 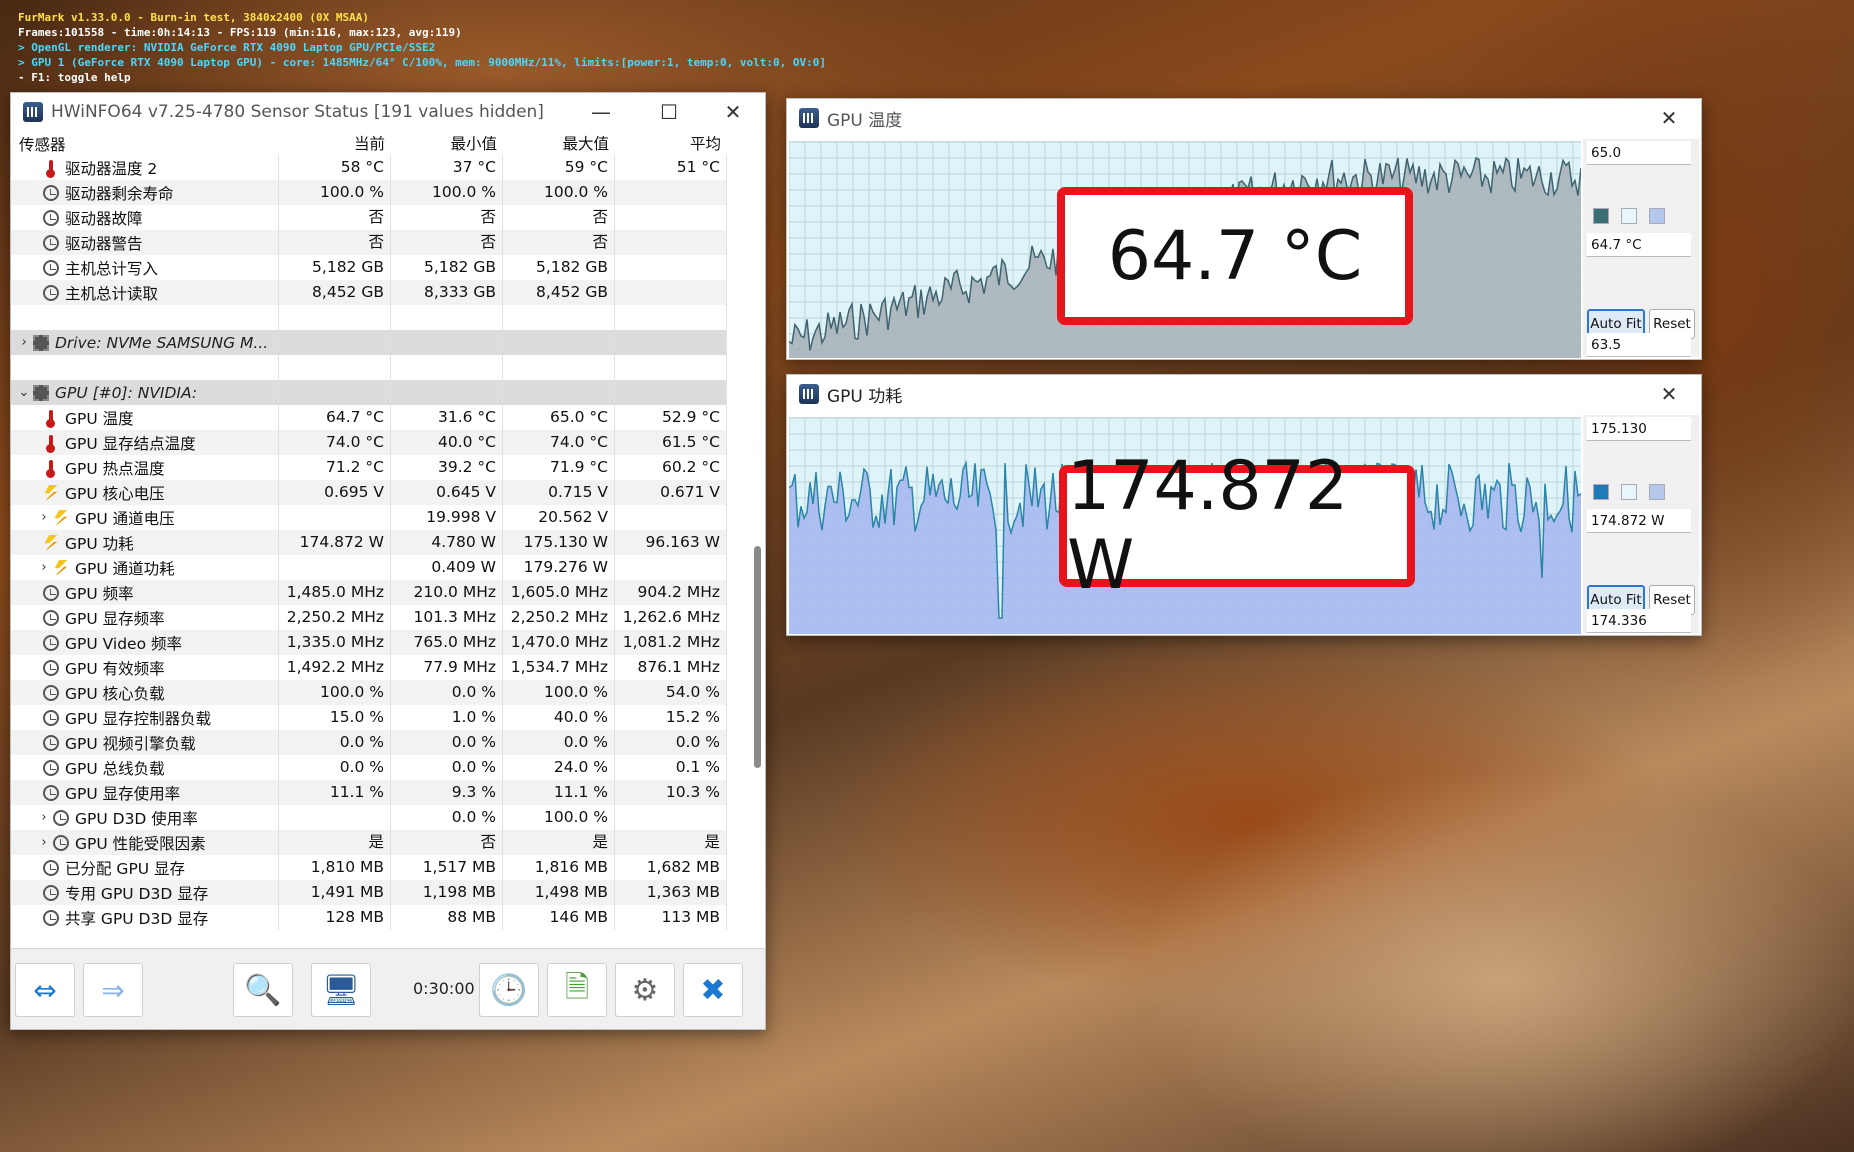 I want to click on table-row: 驱动器警告否否否, so click(x=369, y=242).